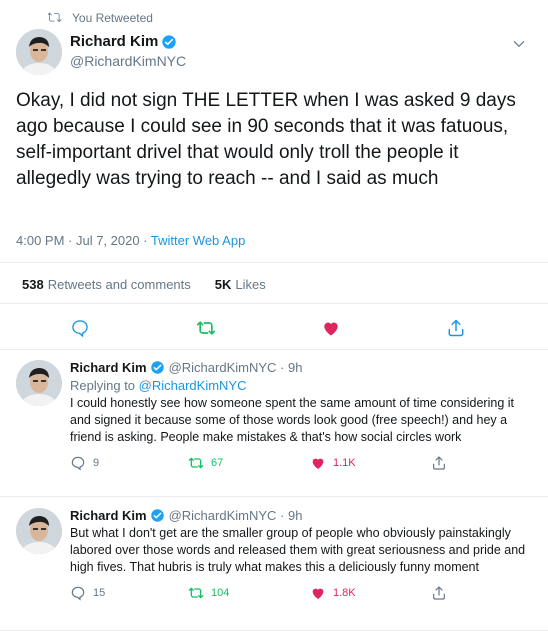 The image size is (548, 640). I want to click on replying-to-label: Replying to, so click(104, 385).